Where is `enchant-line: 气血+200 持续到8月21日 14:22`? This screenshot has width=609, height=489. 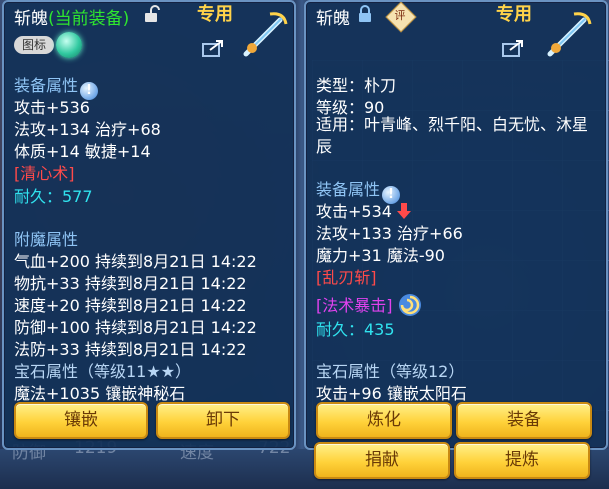
enchant-line: 气血+200 持续到8月21日 14:22 is located at coordinates (135, 261).